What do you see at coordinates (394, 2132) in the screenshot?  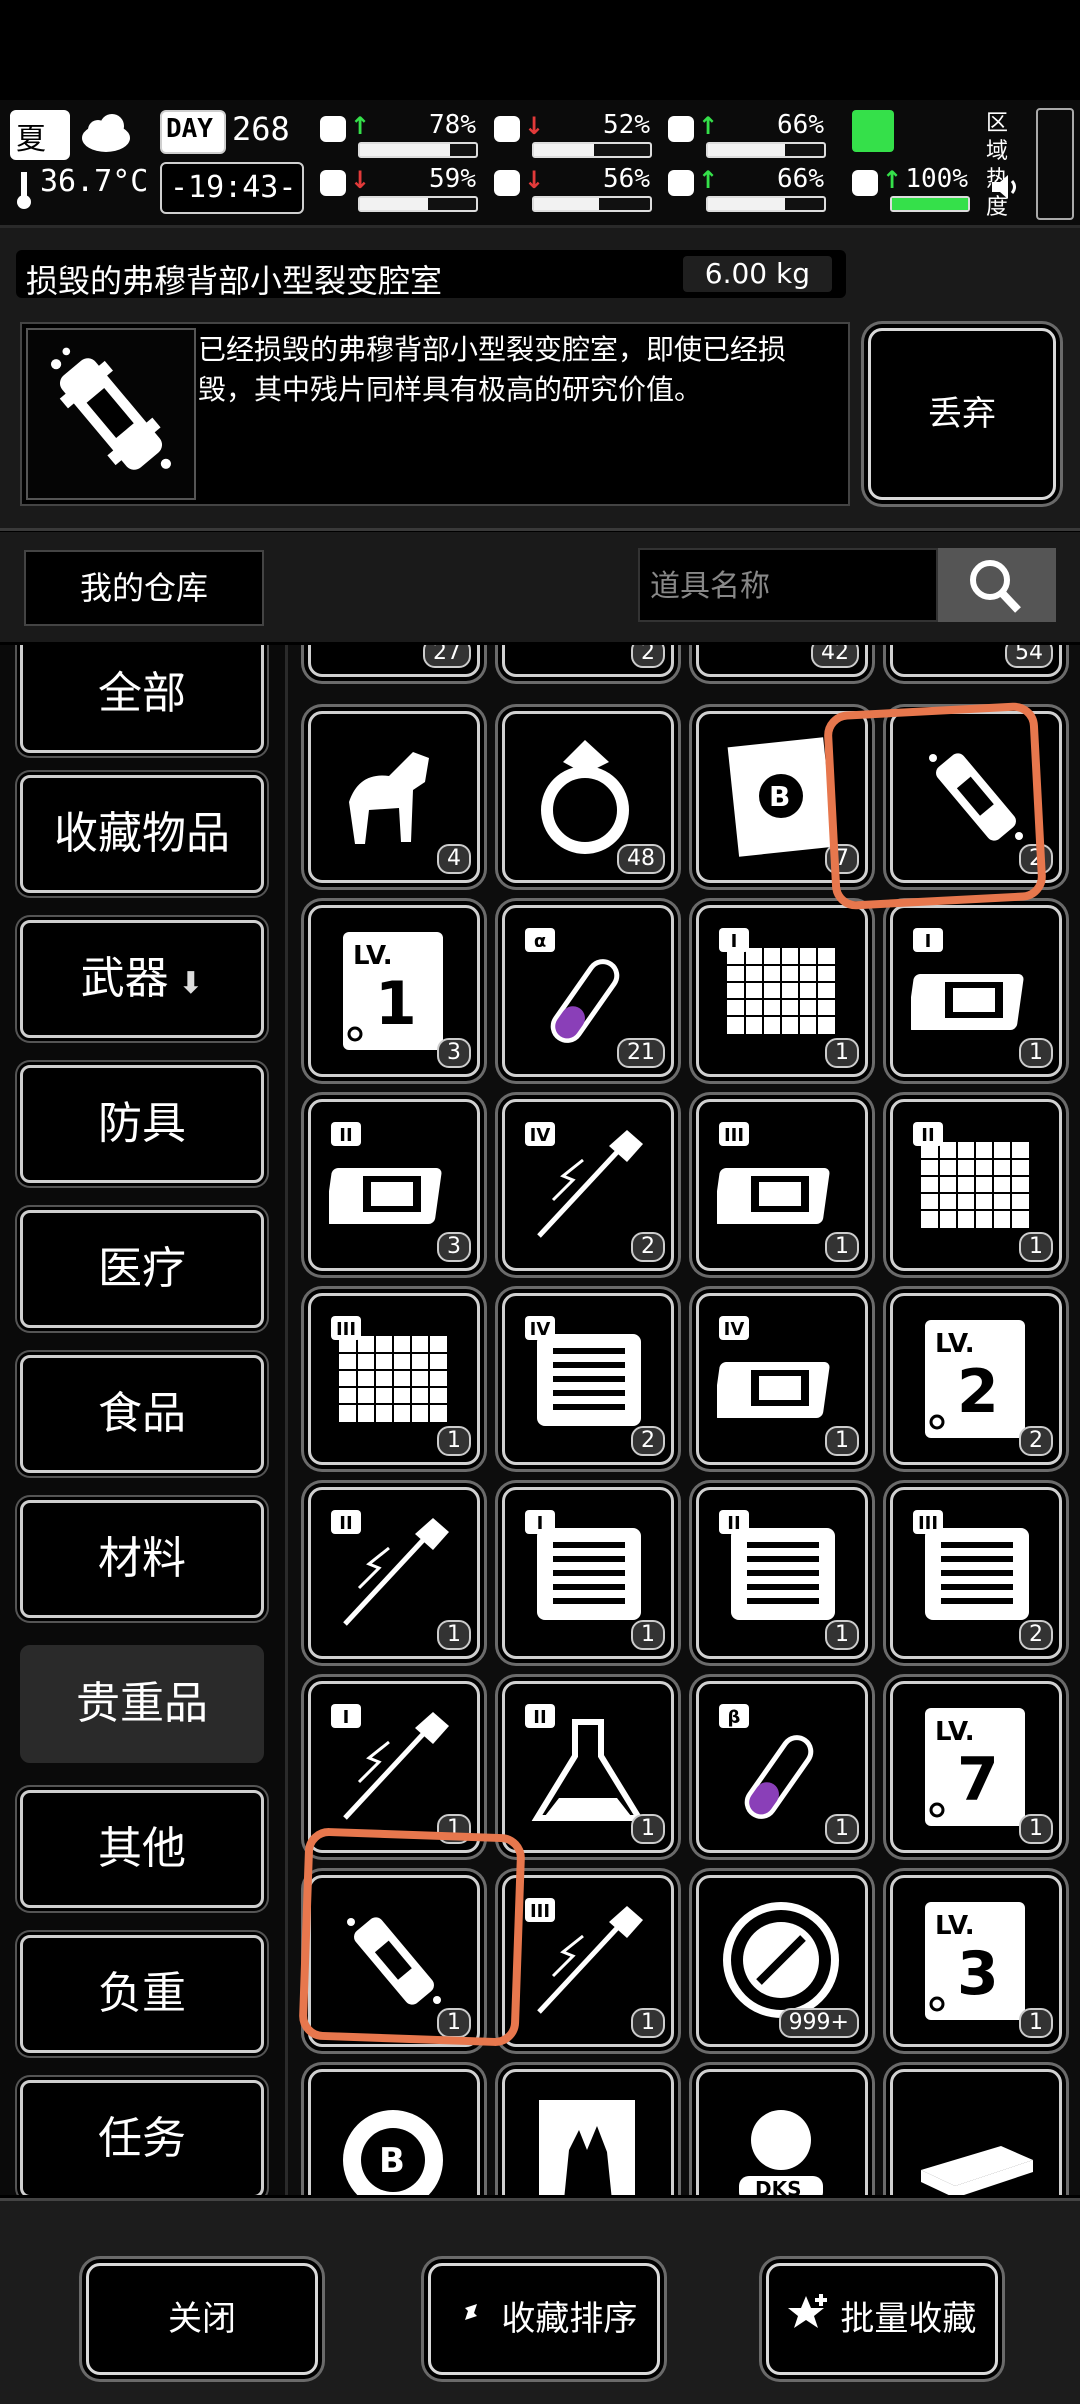 I see `item-slot: B` at bounding box center [394, 2132].